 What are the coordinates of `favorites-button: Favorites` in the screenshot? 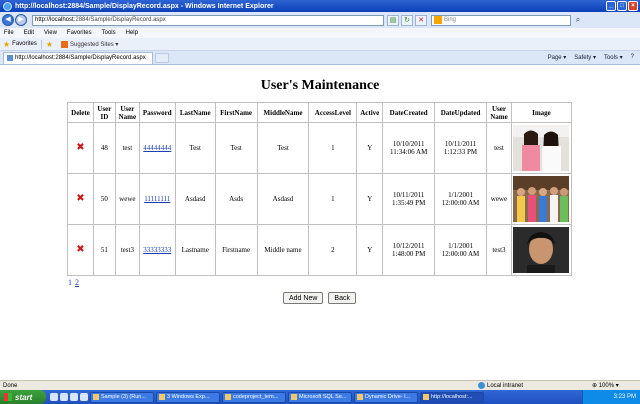 It's located at (24, 44).